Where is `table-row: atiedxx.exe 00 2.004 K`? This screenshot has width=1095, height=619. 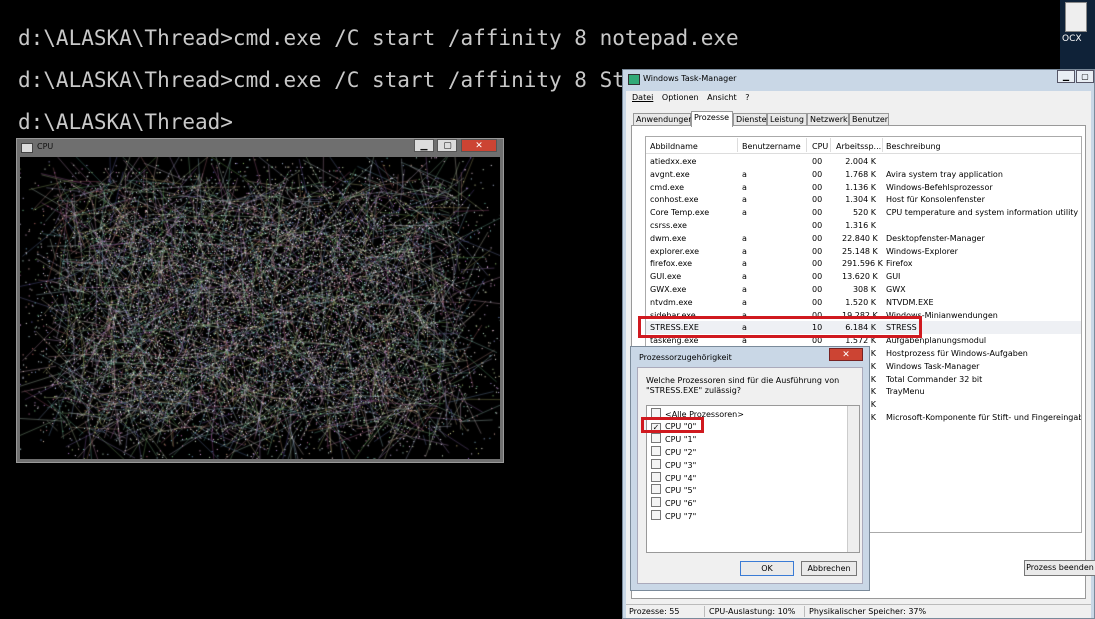
table-row: atiedxx.exe 00 2.004 K is located at coordinates (863, 161).